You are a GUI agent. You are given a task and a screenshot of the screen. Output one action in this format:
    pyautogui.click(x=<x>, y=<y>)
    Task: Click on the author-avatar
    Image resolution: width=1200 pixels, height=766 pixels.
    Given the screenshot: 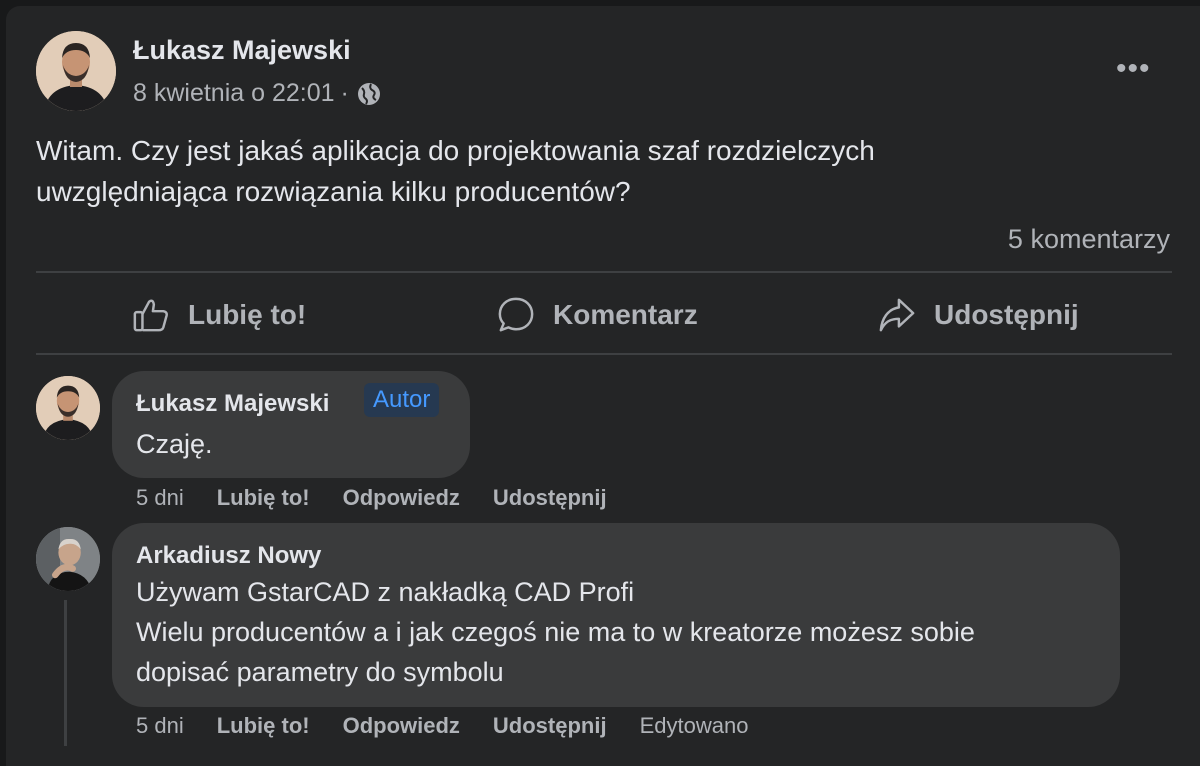 What is the action you would take?
    pyautogui.click(x=76, y=71)
    